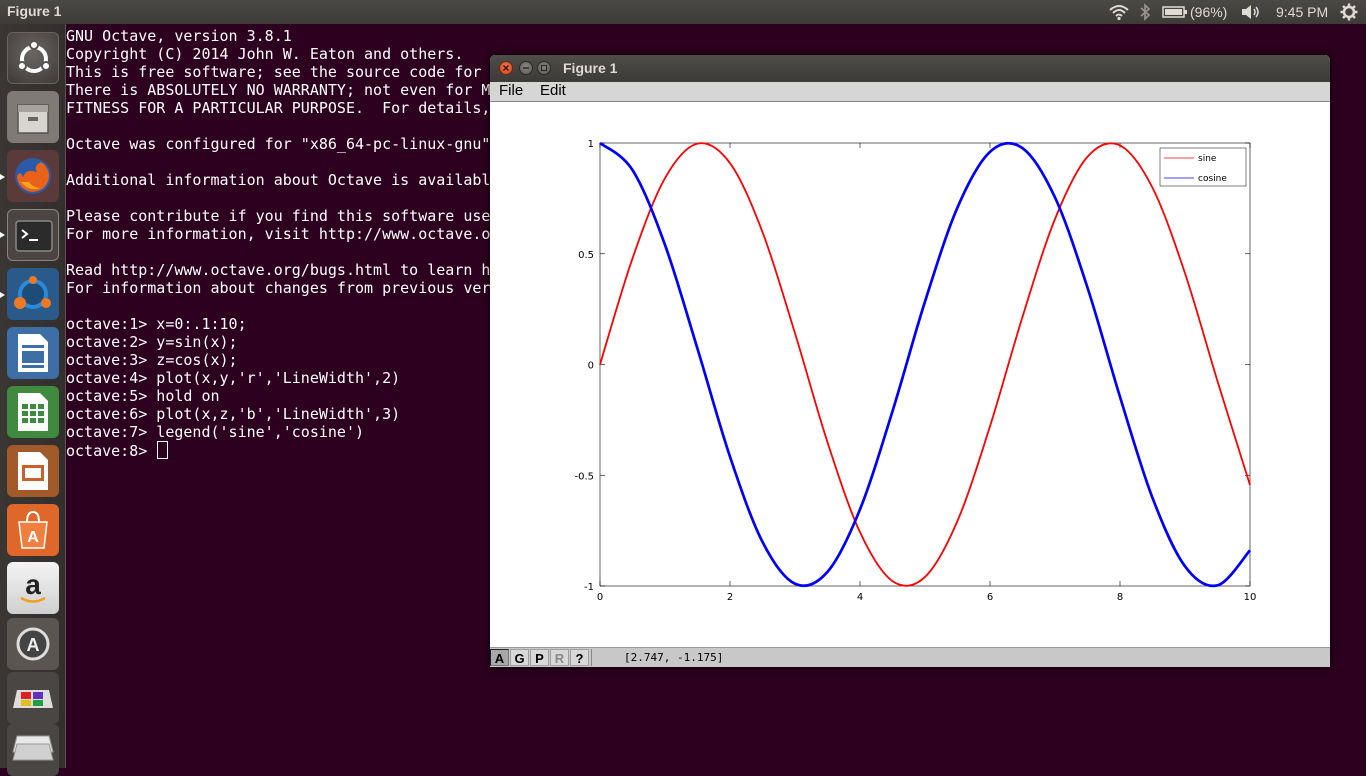  What do you see at coordinates (1119, 12) in the screenshot?
I see `wifi-icon` at bounding box center [1119, 12].